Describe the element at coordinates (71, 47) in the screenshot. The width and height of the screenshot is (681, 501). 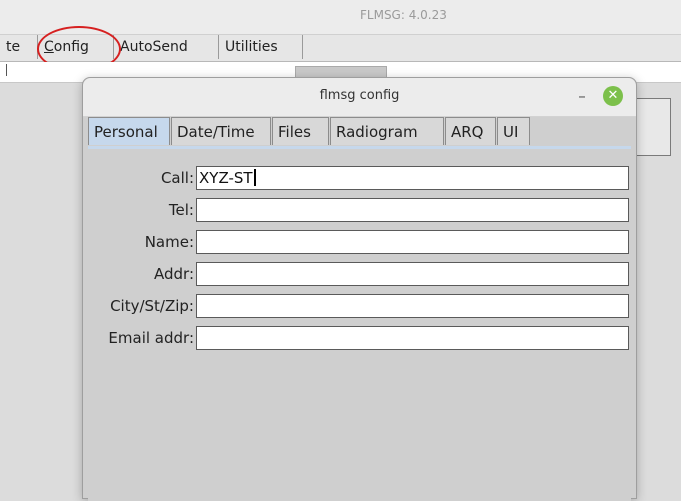
I see `menu-config-rest: onfig` at that location.